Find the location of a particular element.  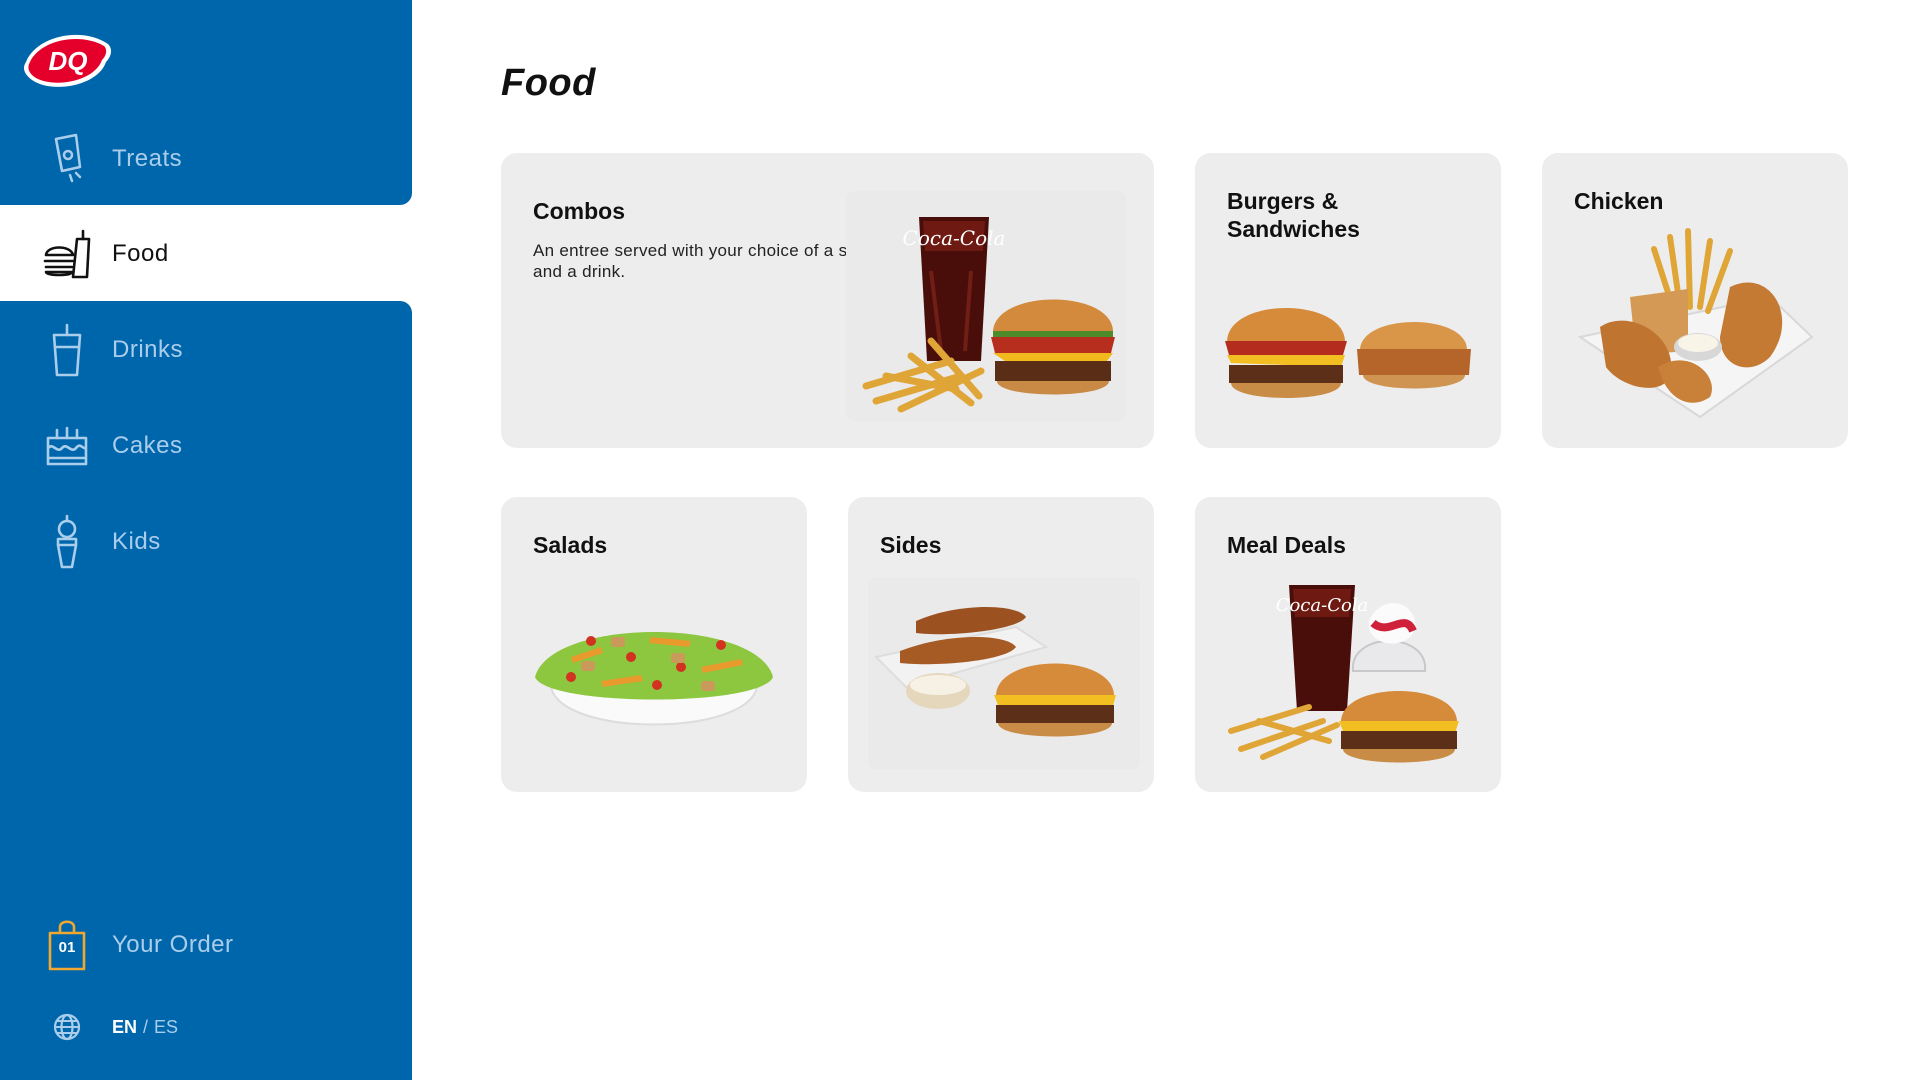

category-title-chicken: Chicken is located at coordinates (1619, 201).